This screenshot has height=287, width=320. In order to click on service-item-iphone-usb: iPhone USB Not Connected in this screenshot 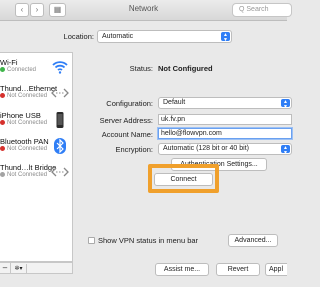, I will do `click(36, 122)`.